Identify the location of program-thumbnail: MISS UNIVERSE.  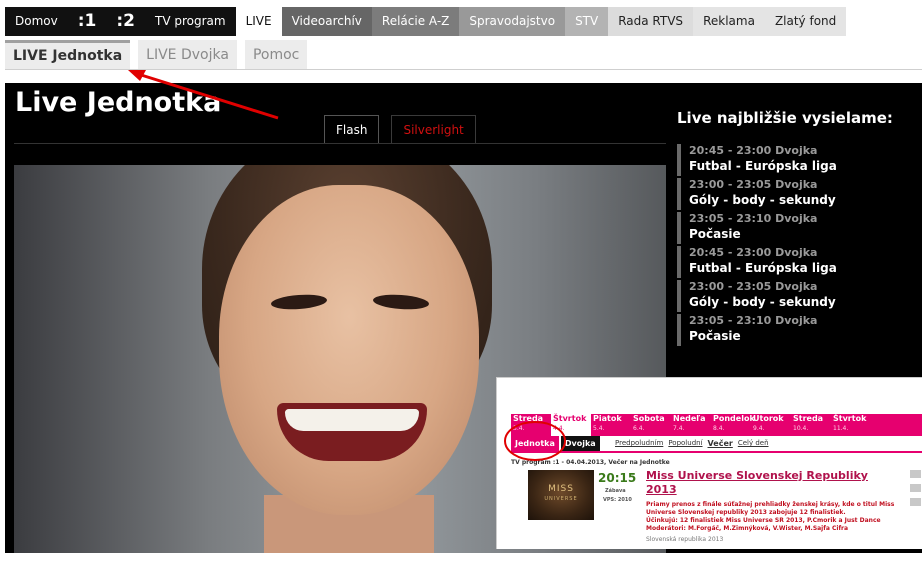
(561, 495).